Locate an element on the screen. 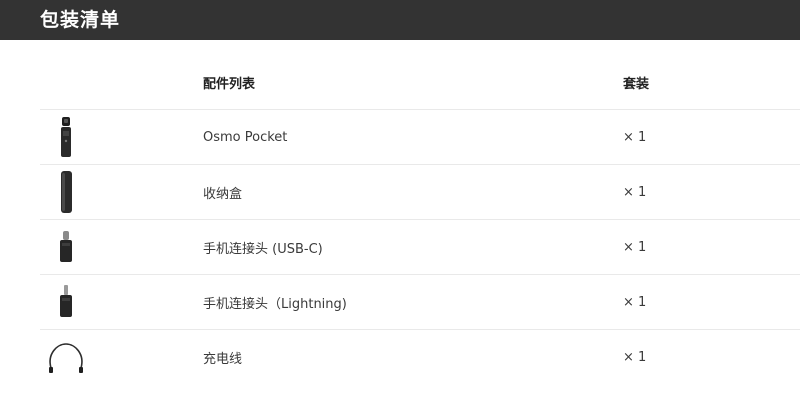  item-name: 收纳盒 is located at coordinates (223, 194).